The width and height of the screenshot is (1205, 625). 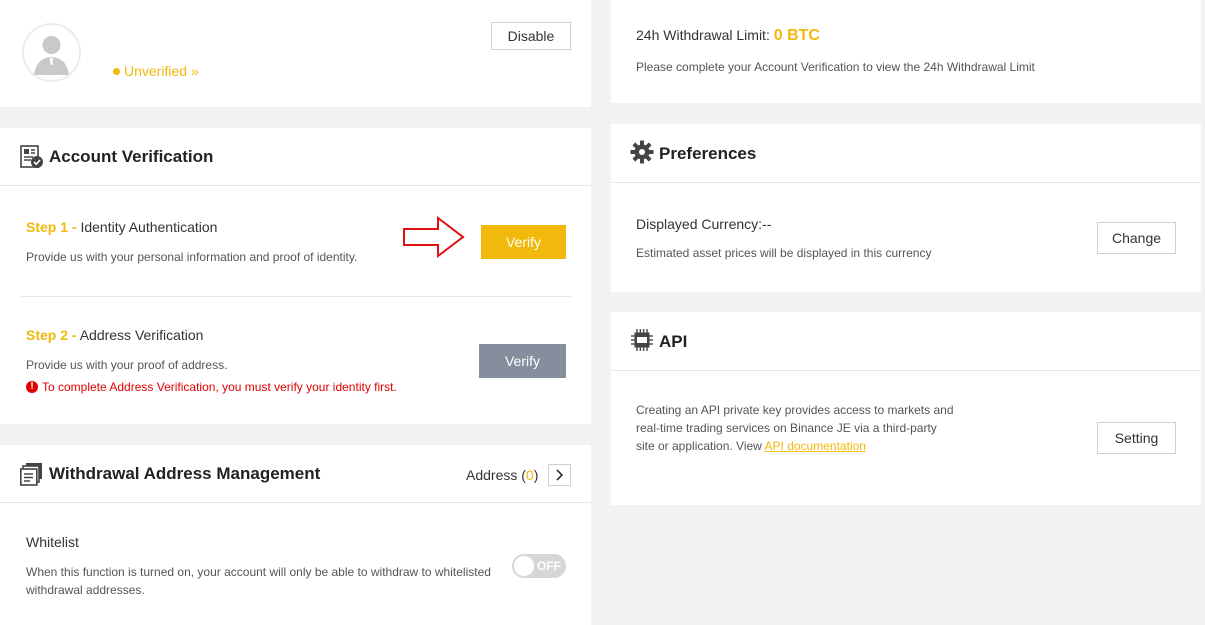 I want to click on red-arrow-right-icon, so click(x=434, y=237).